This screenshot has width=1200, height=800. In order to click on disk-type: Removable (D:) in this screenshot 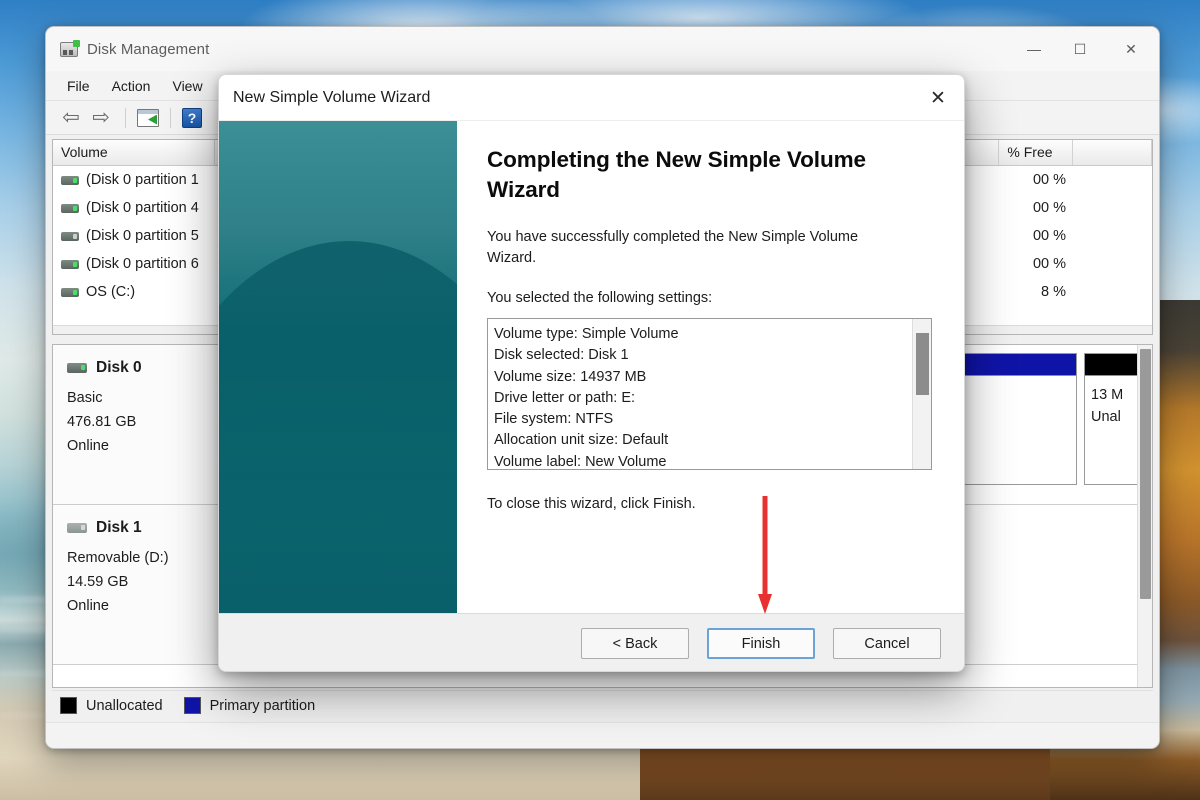, I will do `click(118, 558)`.